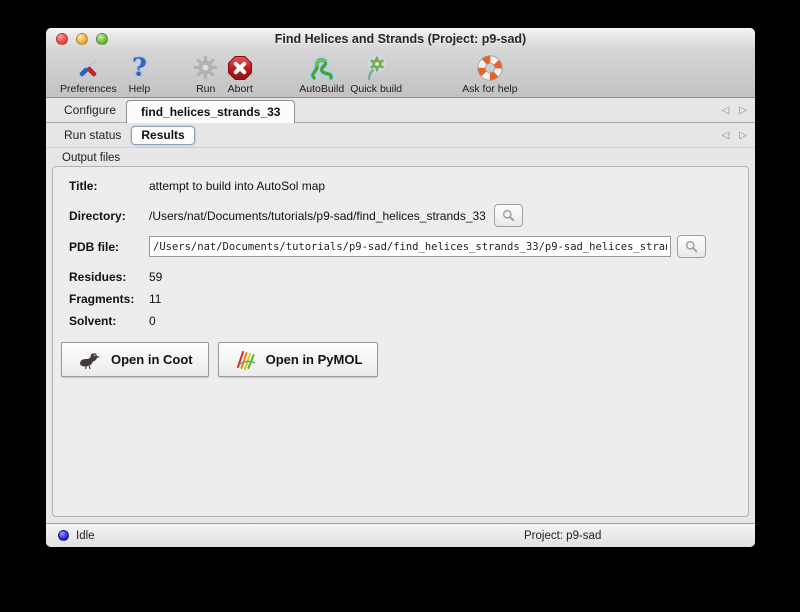 Image resolution: width=800 pixels, height=612 pixels. What do you see at coordinates (400, 299) in the screenshot?
I see `field-row-fragments: Fragments: 11` at bounding box center [400, 299].